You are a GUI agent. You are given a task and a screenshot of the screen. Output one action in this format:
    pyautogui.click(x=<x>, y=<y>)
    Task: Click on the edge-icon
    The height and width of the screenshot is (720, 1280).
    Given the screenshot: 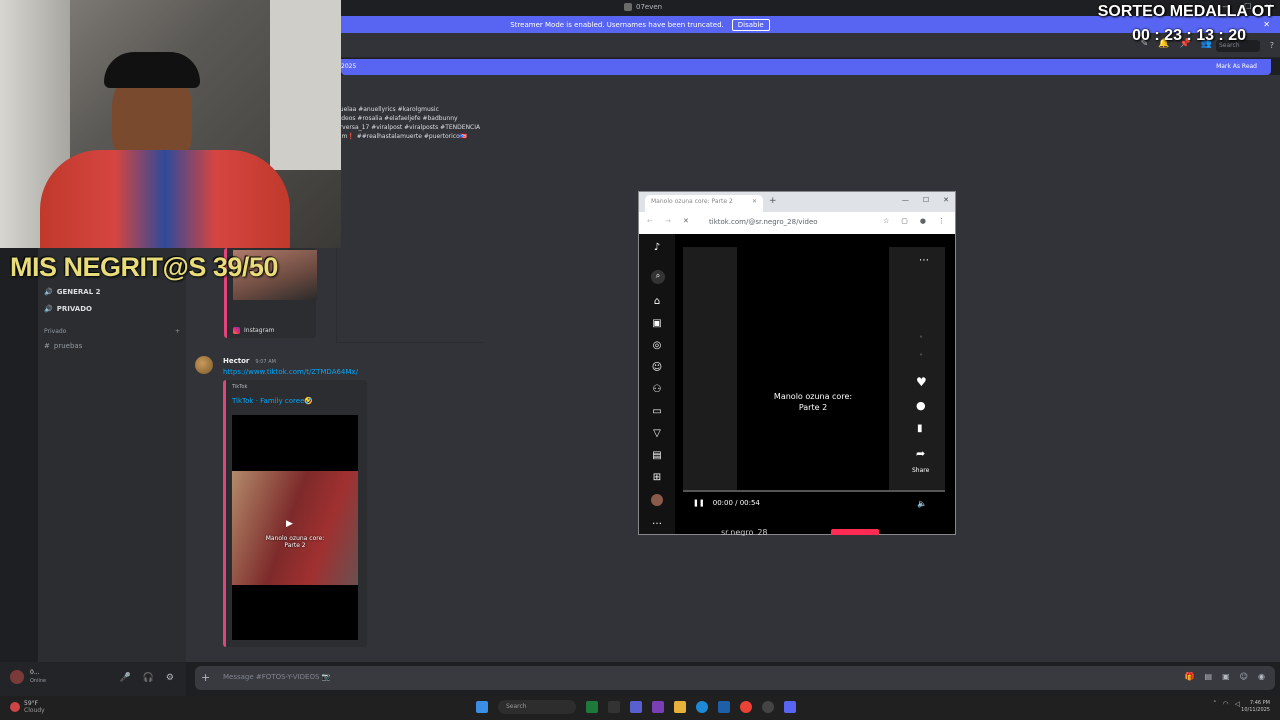 What is the action you would take?
    pyautogui.click(x=702, y=707)
    